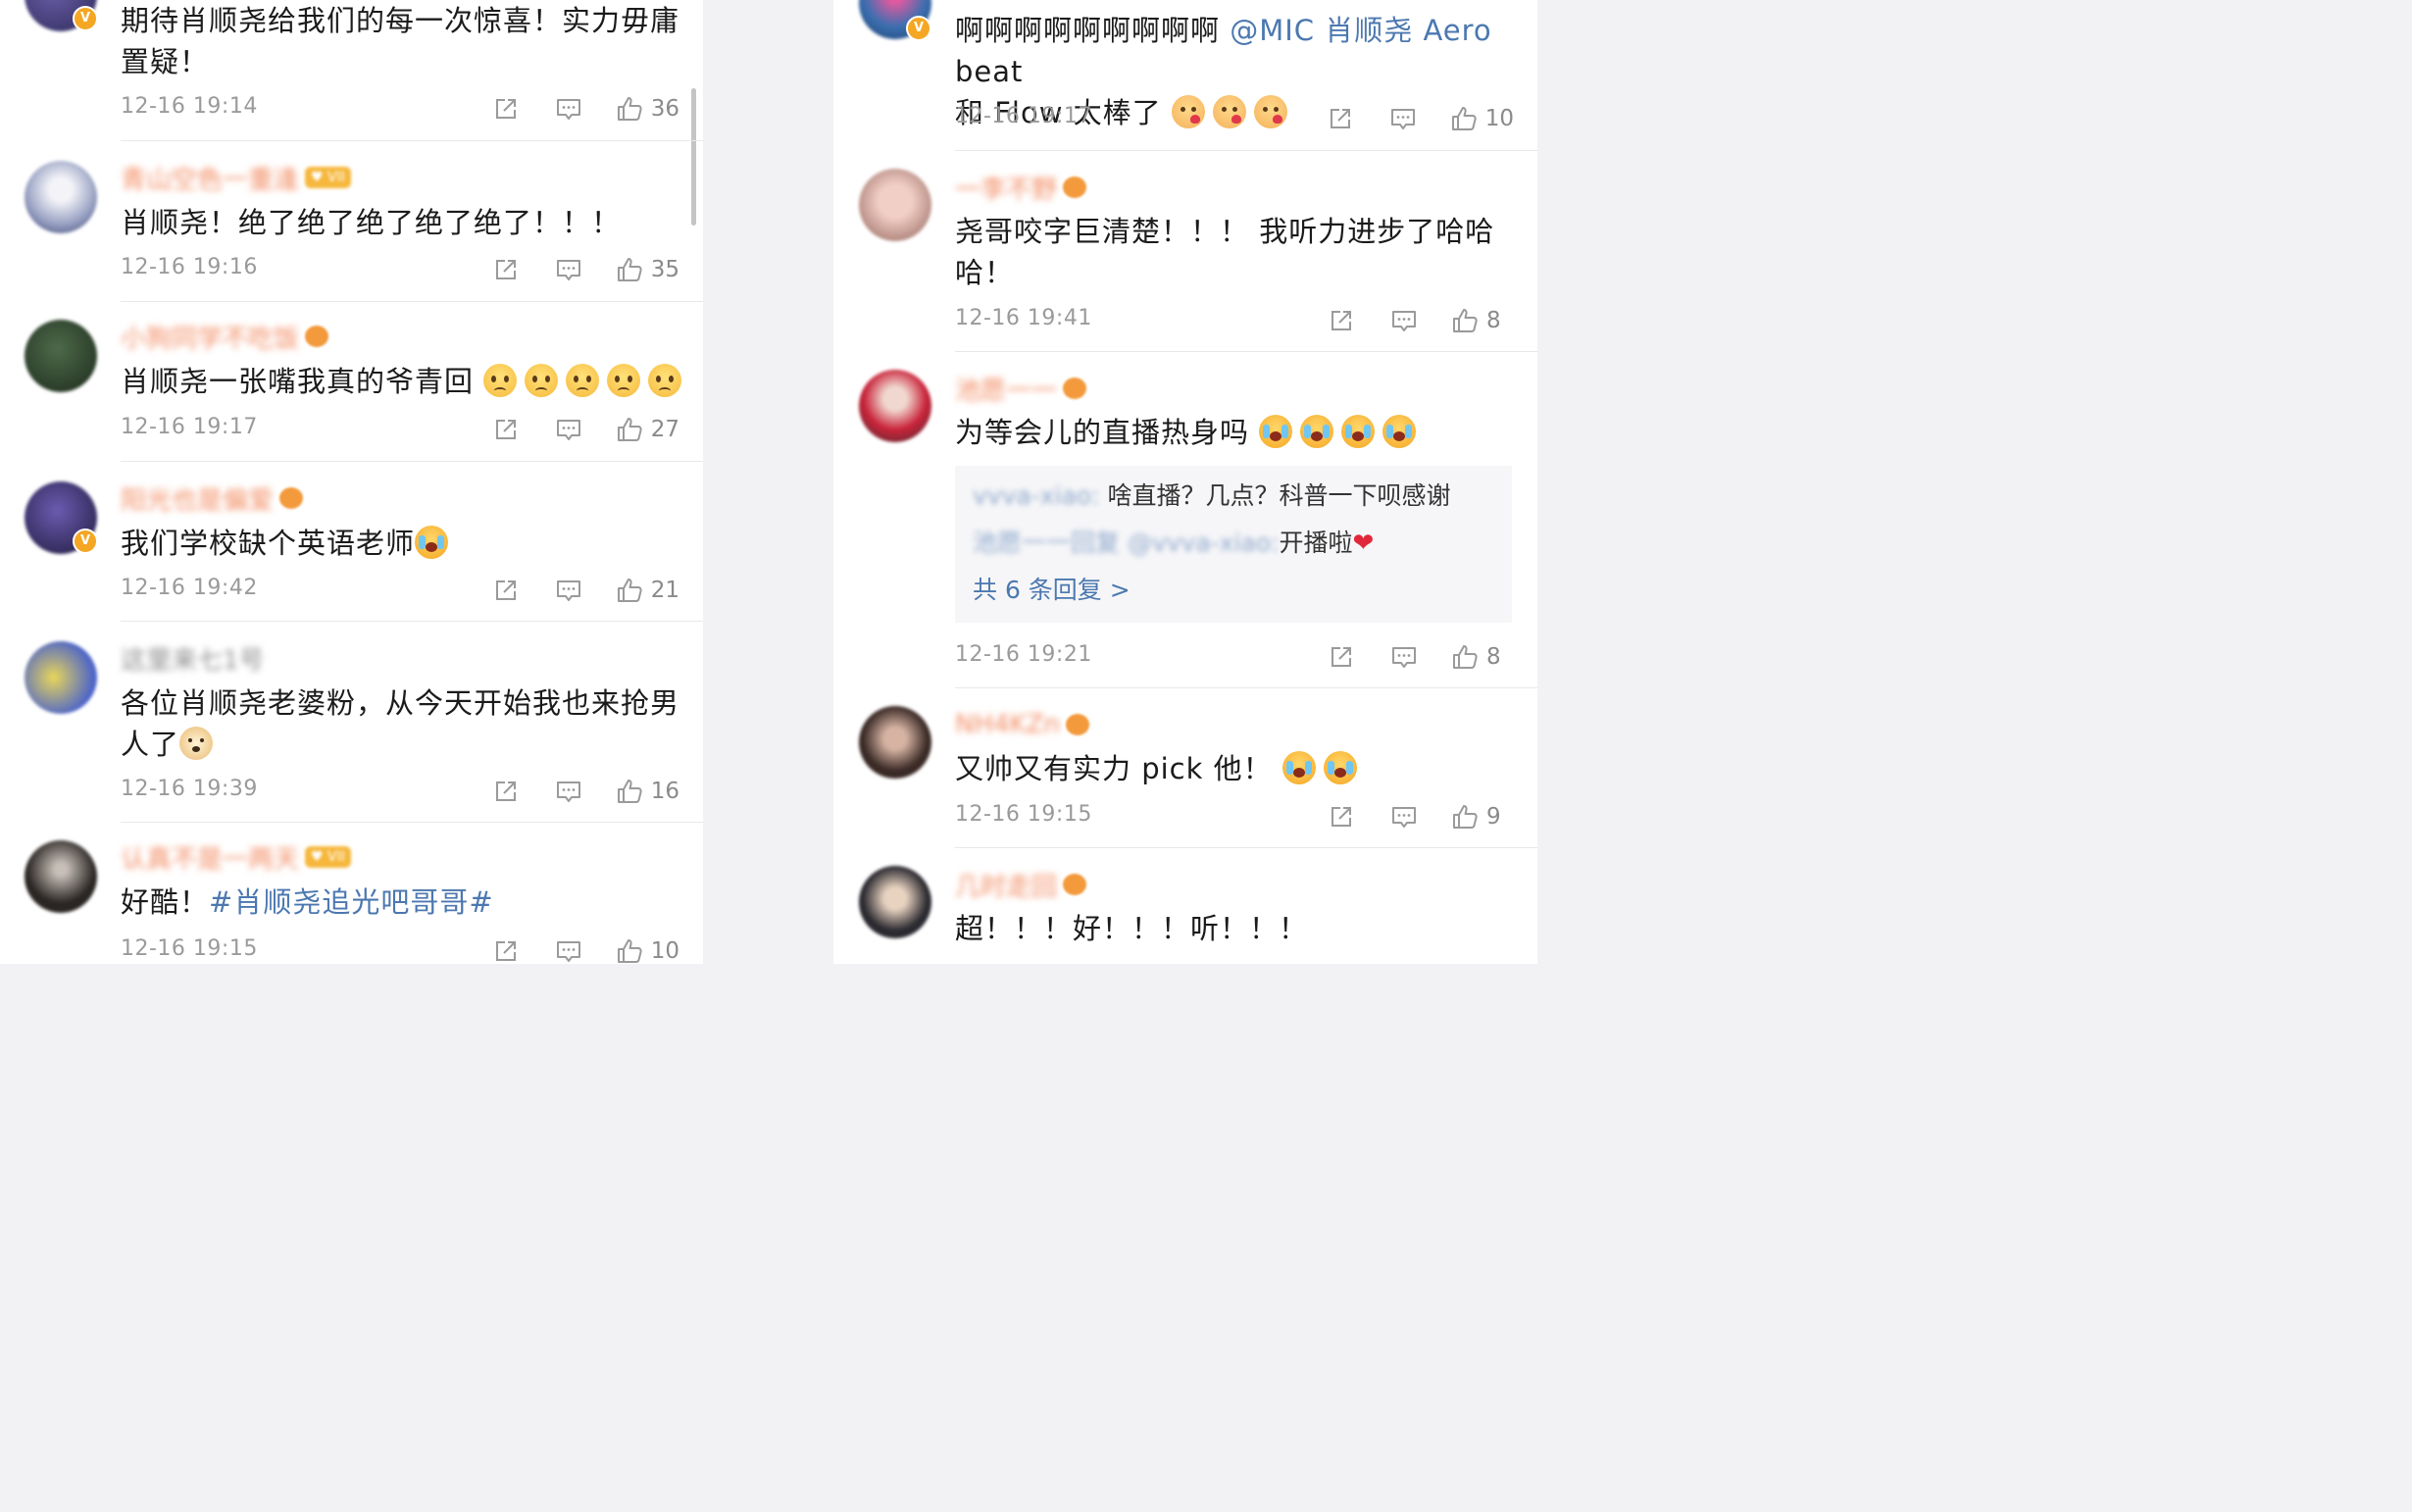  What do you see at coordinates (1420, 118) in the screenshot?
I see `comment-actions: 10` at bounding box center [1420, 118].